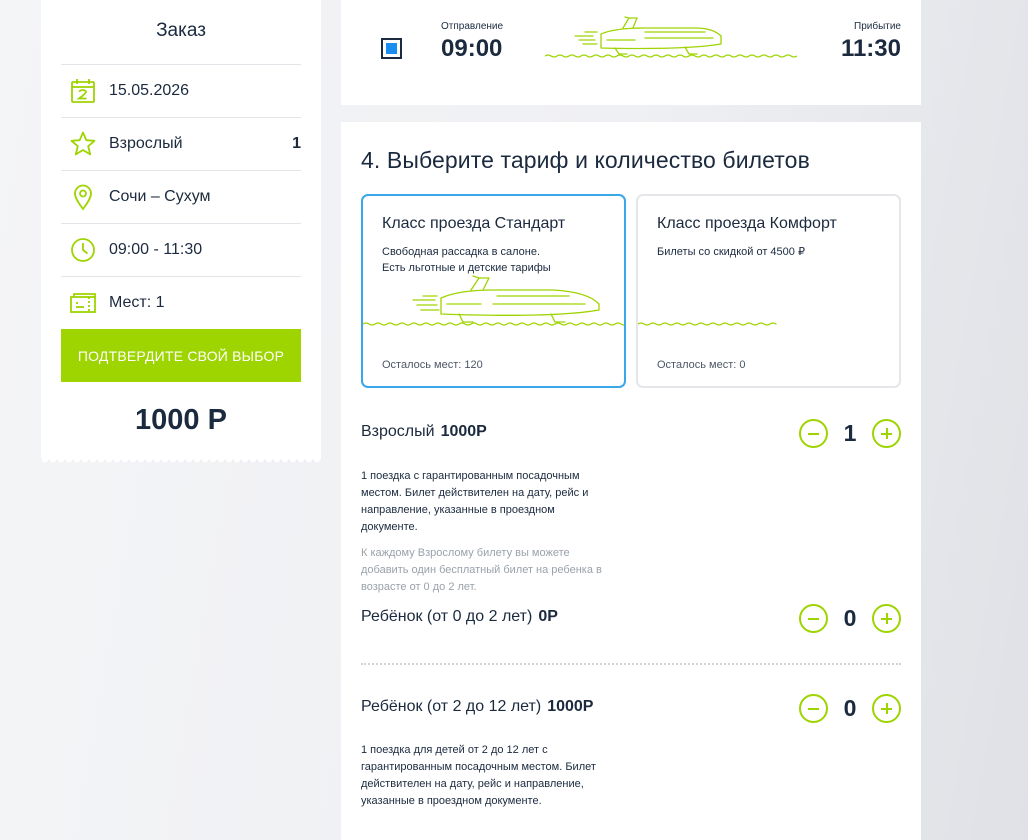  I want to click on passenger-label: Ребёнок (от 0 до 2 лет) 0Р, so click(459, 617).